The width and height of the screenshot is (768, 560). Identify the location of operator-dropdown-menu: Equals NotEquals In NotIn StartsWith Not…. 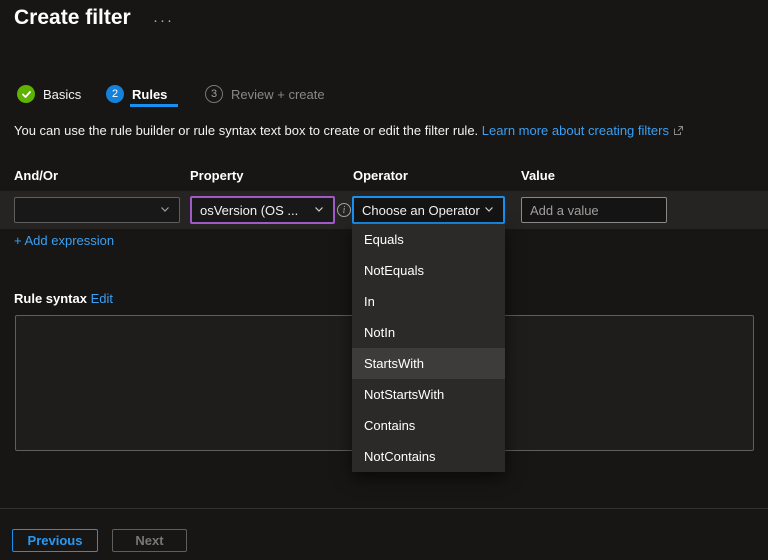
(428, 348).